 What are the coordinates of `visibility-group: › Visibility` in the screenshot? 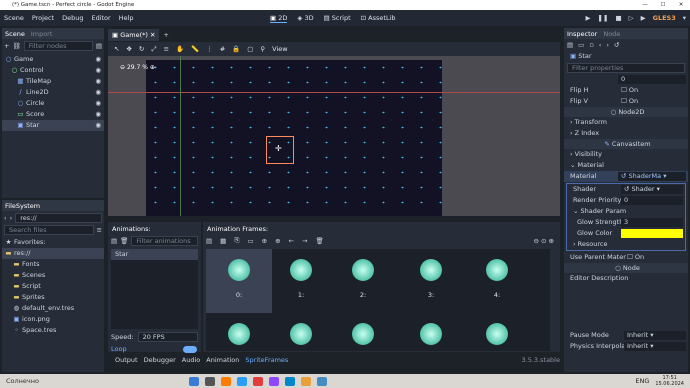 It's located at (626, 154).